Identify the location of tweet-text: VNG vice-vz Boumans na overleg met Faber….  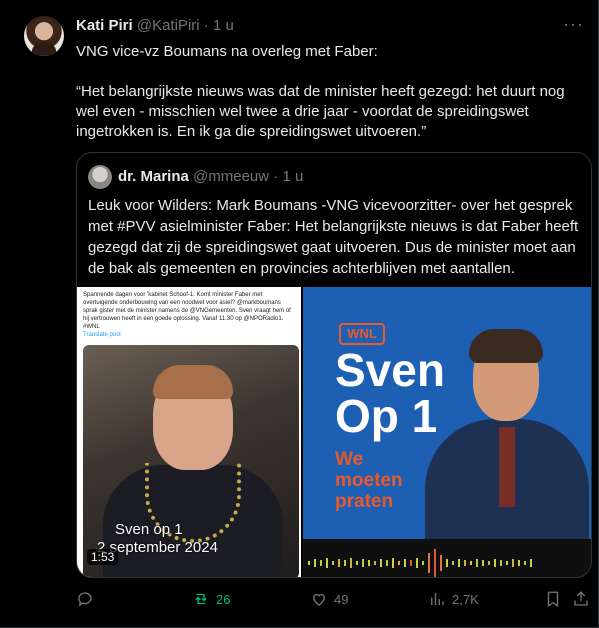
(320, 91).